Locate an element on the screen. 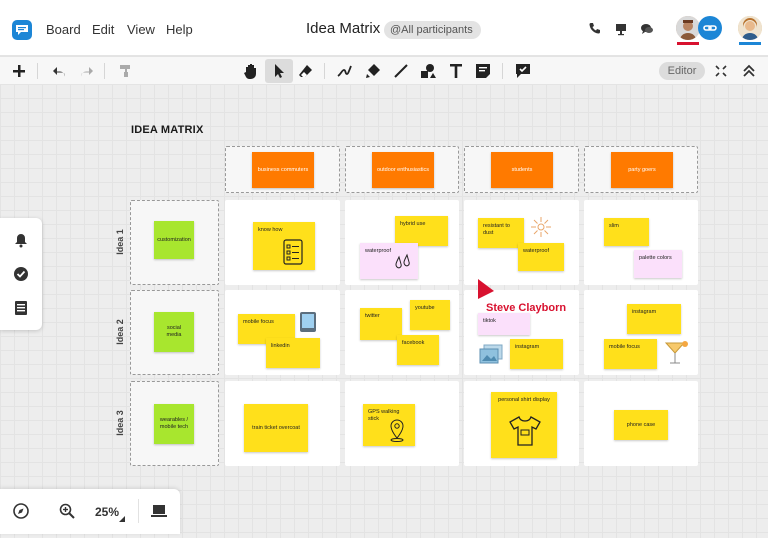 Image resolution: width=768 pixels, height=538 pixels. check-icon is located at coordinates (21, 274).